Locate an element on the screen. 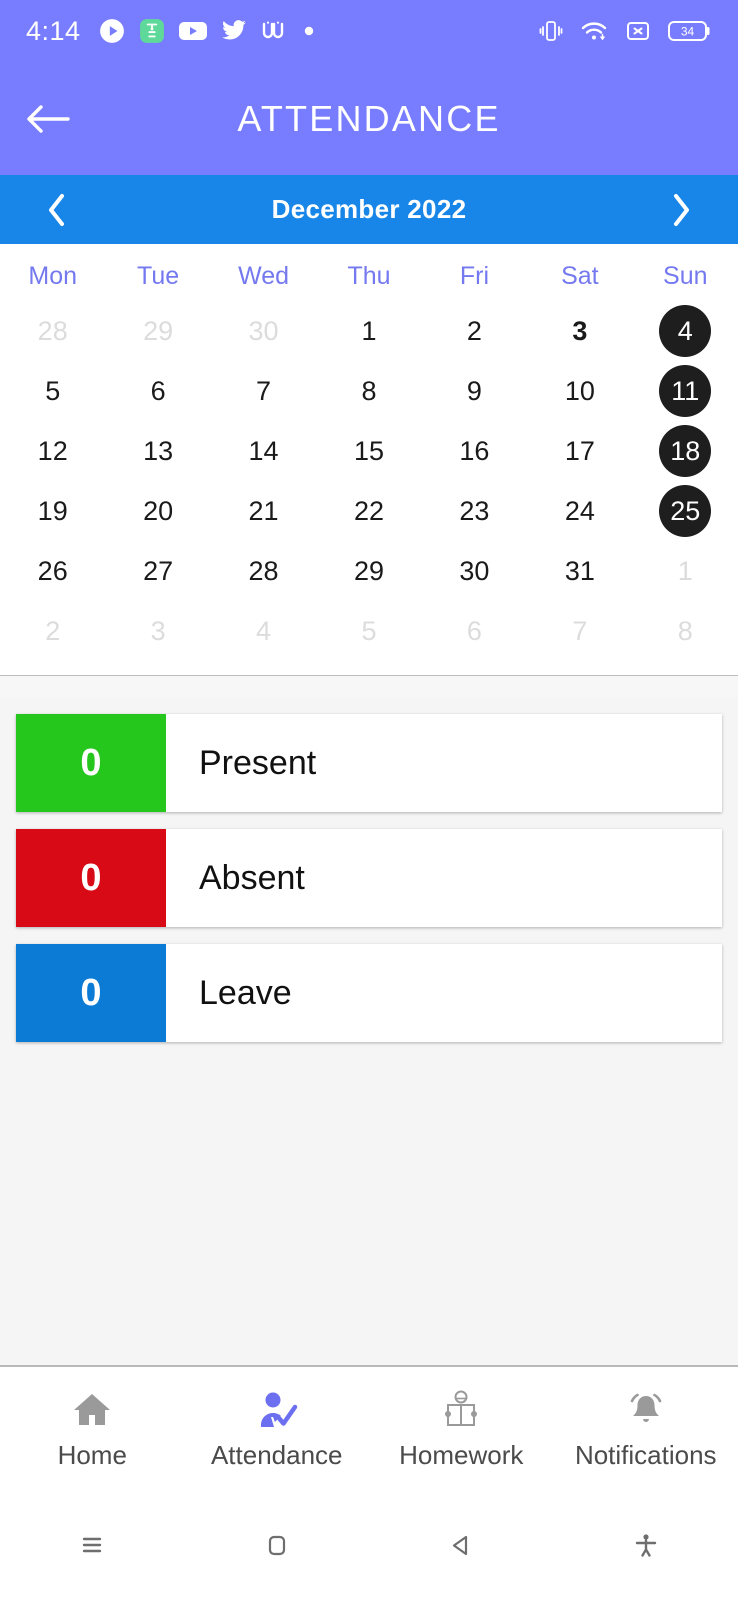 Image resolution: width=738 pixels, height=1600 pixels. calendar-day: 9 is located at coordinates (474, 391).